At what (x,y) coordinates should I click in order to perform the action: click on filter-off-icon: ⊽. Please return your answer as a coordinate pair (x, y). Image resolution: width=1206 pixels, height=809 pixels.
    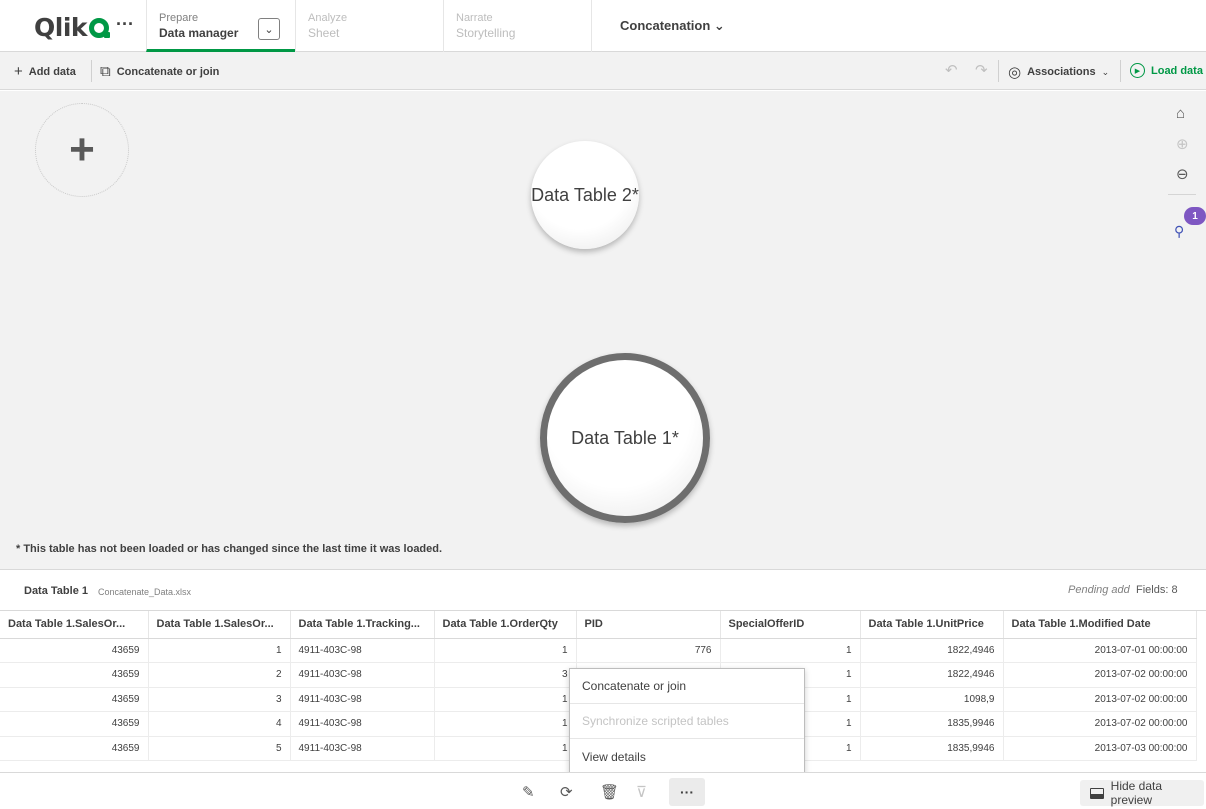
    Looking at the image, I should click on (641, 792).